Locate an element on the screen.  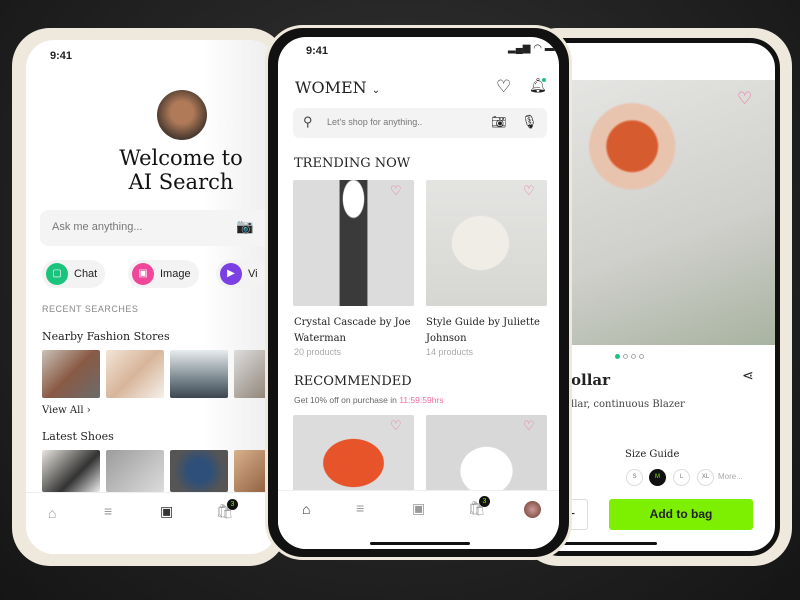
recommended-title: RECOMMENDED is located at coordinates (353, 381).